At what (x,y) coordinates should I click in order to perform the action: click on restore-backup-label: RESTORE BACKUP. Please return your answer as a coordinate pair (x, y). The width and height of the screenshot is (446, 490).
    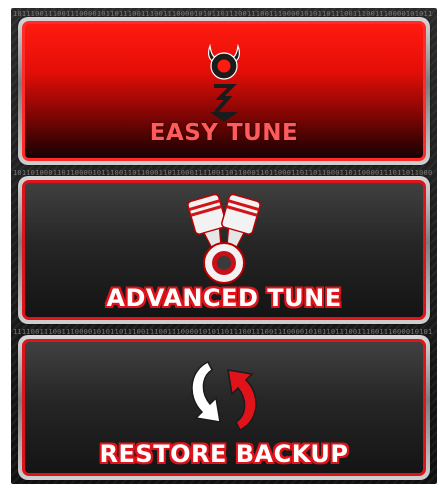
    Looking at the image, I should click on (224, 454).